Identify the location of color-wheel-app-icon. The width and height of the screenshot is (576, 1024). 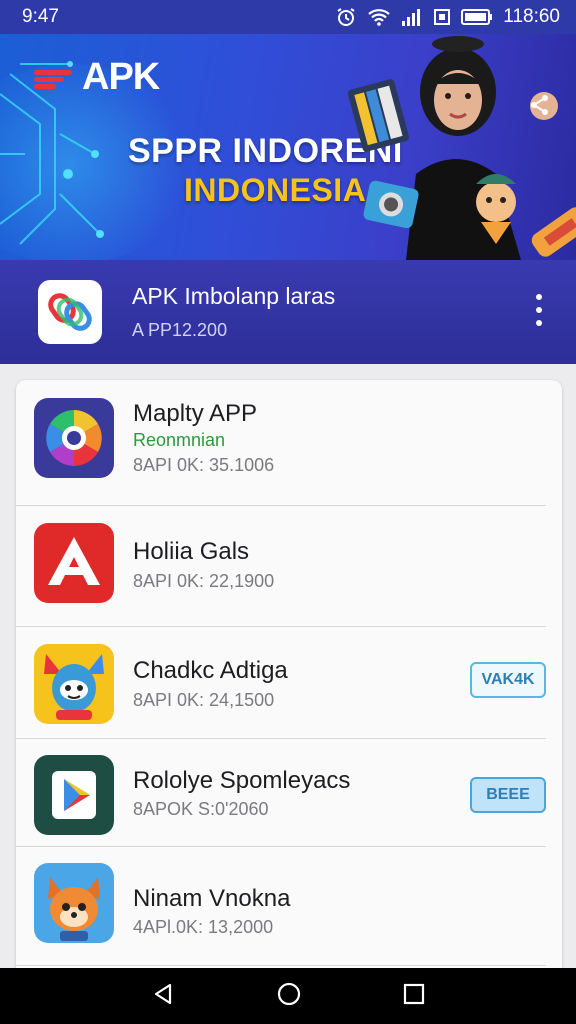
(74, 438).